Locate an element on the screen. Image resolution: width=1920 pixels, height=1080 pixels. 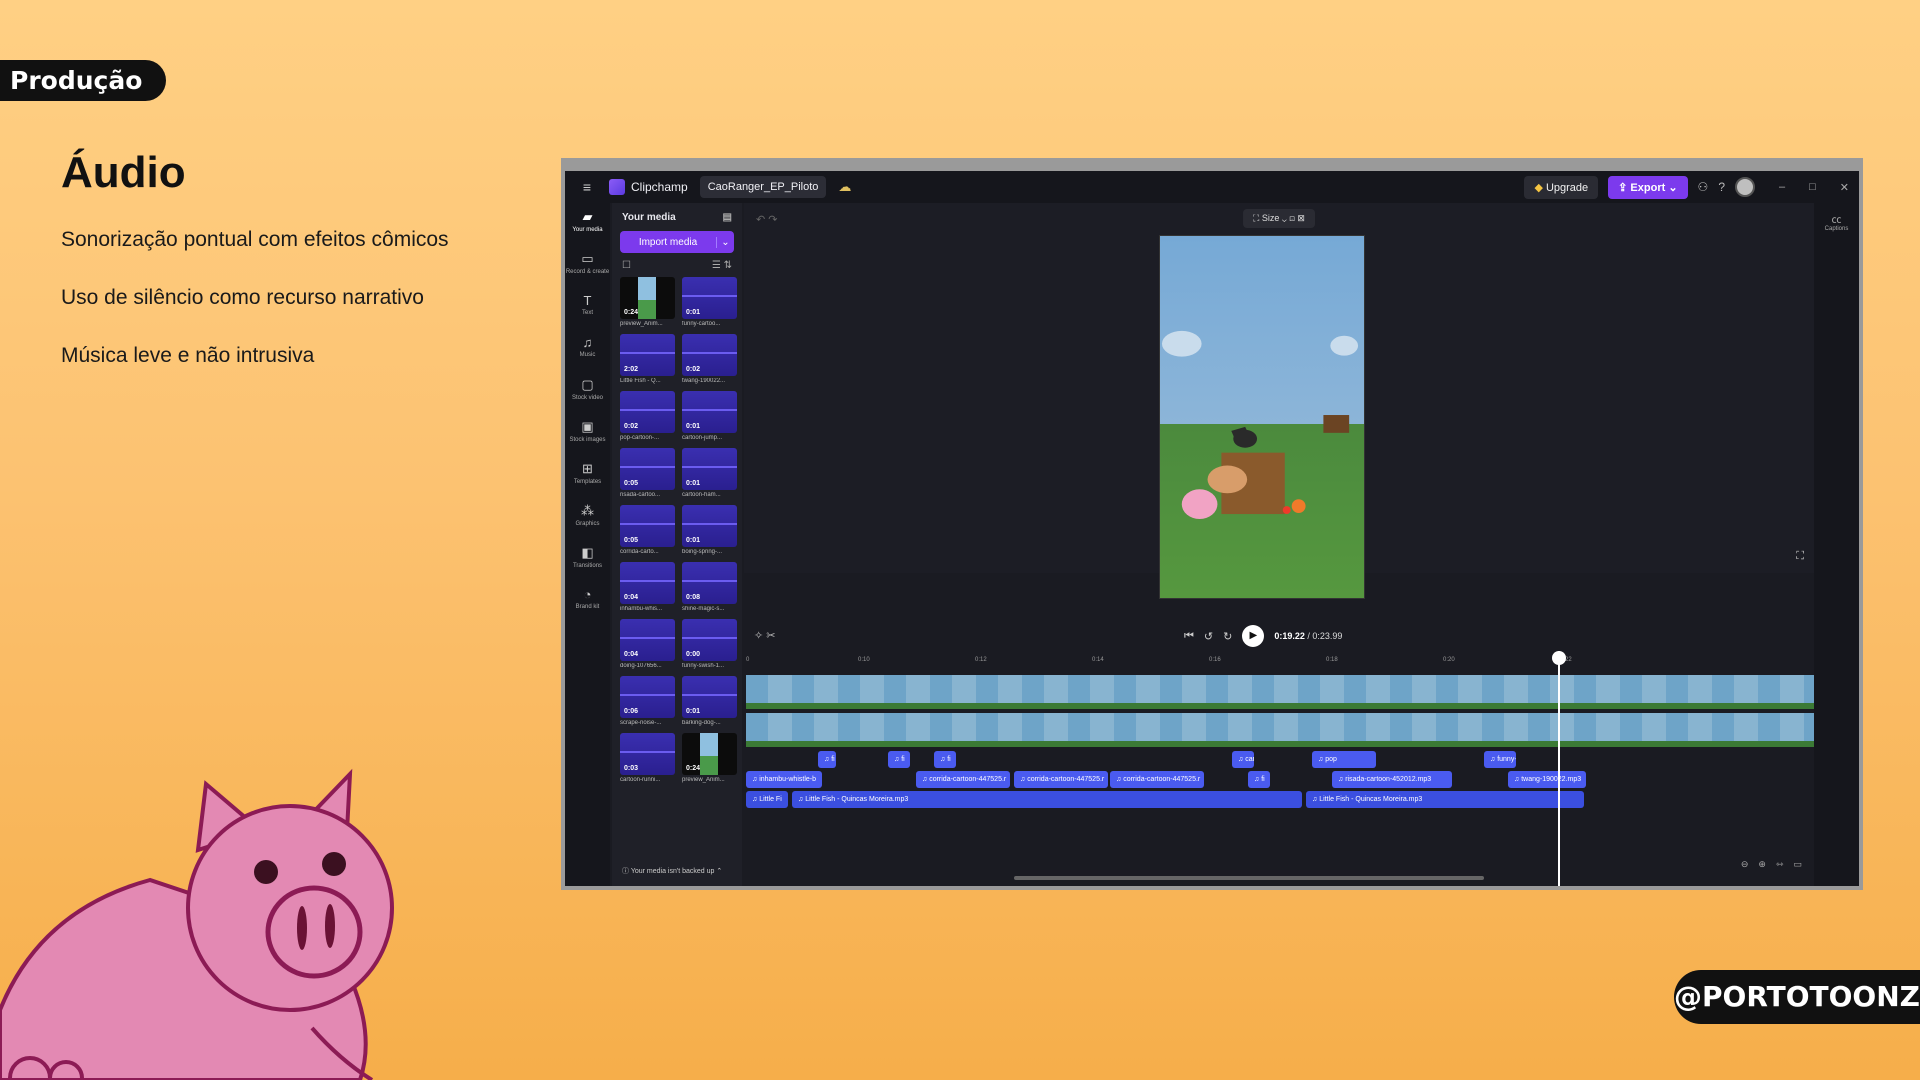
help-icon: ? is located at coordinates (1721, 187).